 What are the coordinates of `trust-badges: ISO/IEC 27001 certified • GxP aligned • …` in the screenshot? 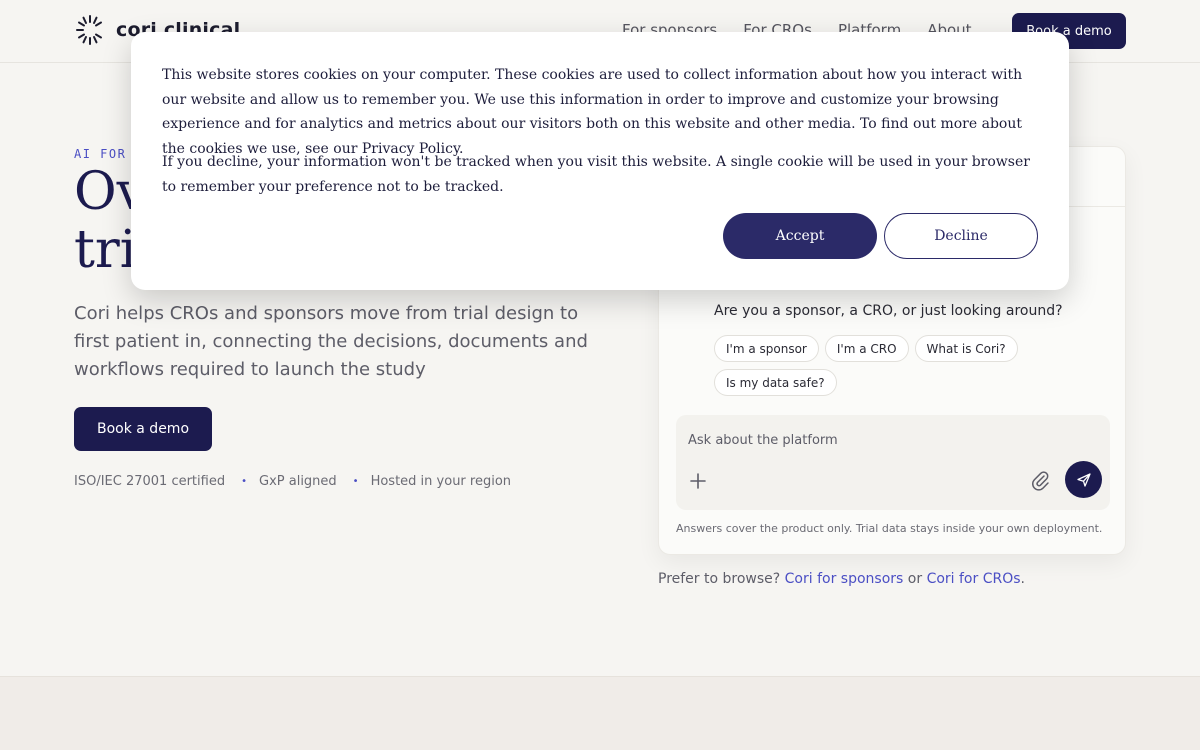 It's located at (292, 481).